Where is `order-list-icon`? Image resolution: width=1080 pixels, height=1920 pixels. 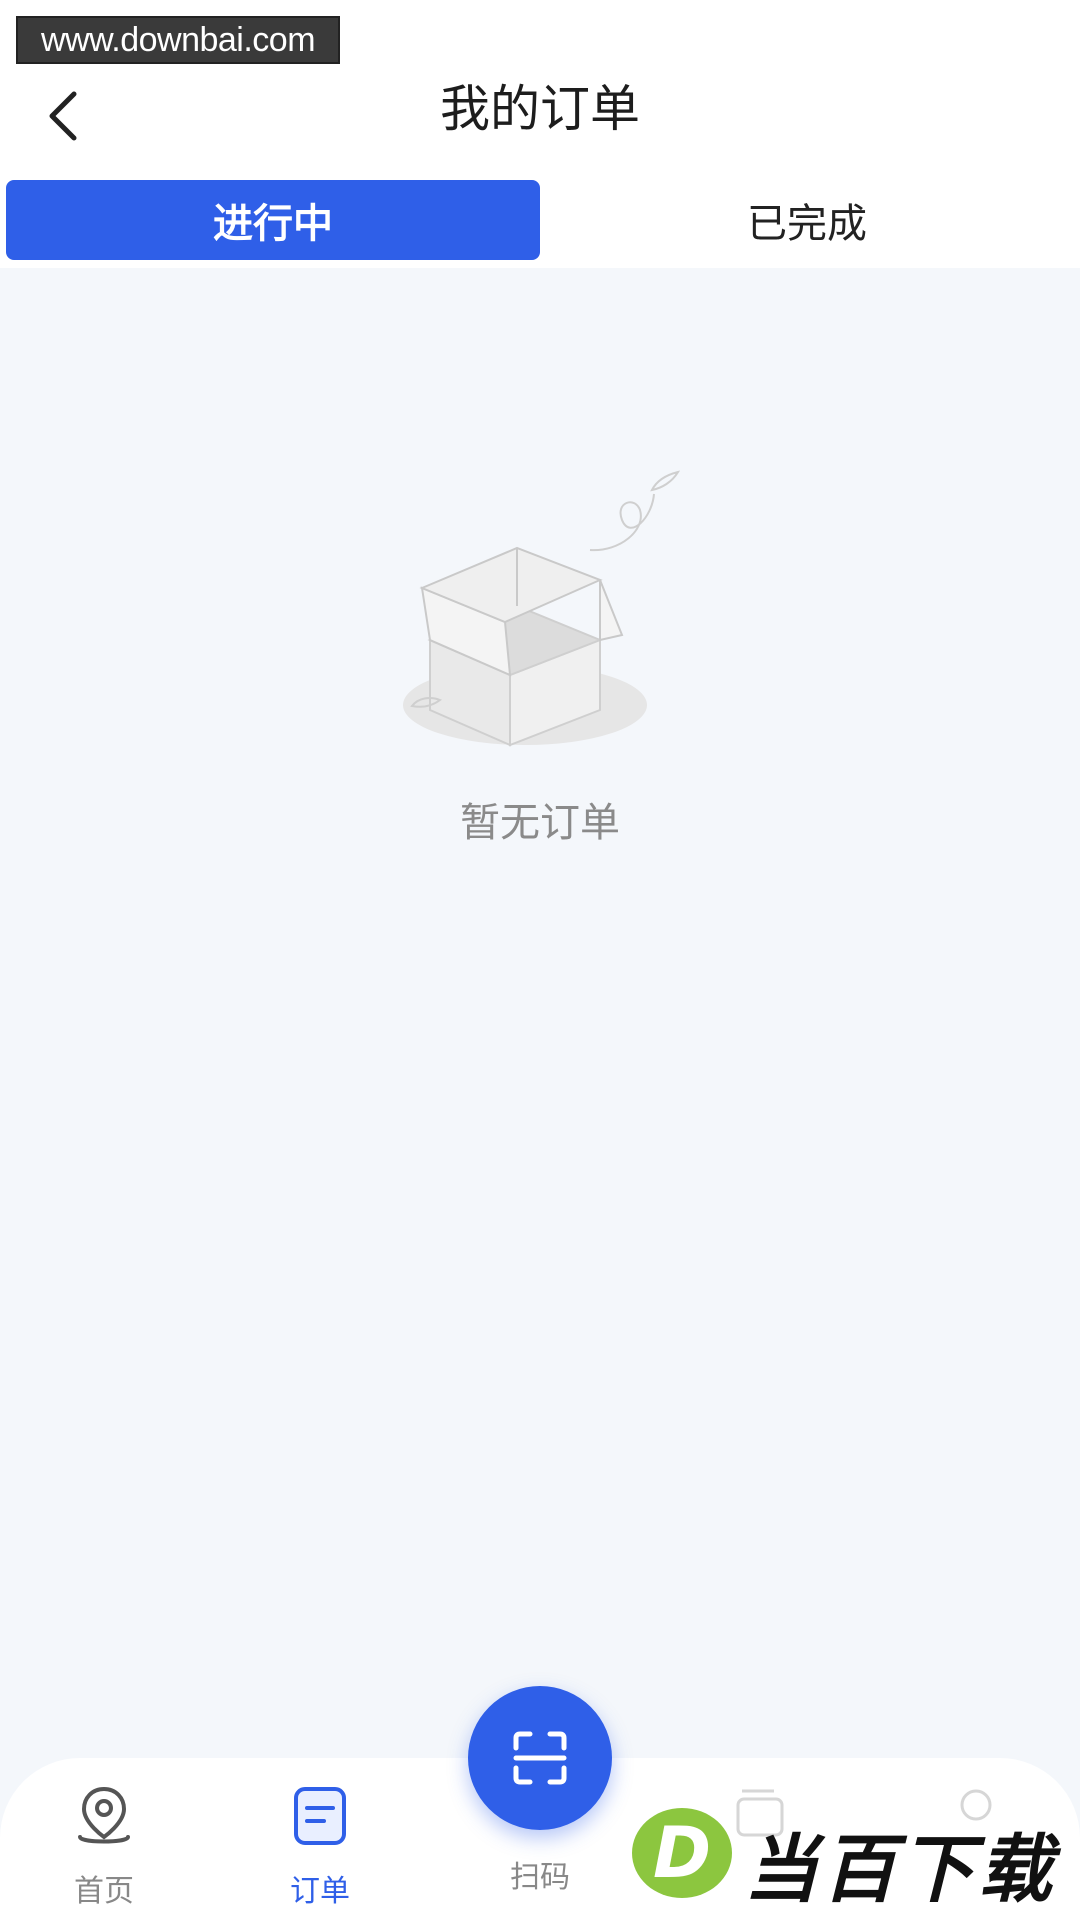 order-list-icon is located at coordinates (320, 1816).